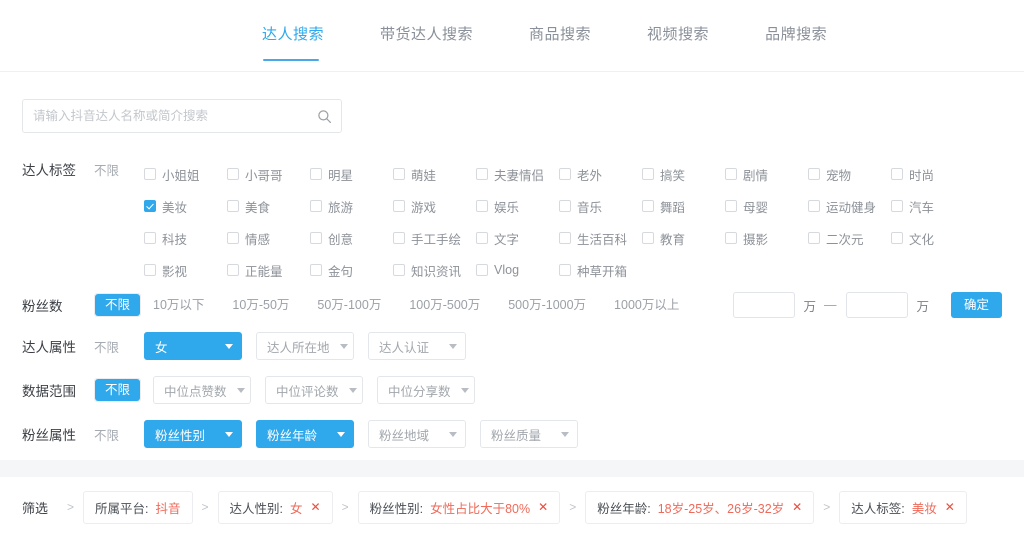 The width and height of the screenshot is (1024, 537). I want to click on talent-tag-checkbox: 美妆, so click(185, 206).